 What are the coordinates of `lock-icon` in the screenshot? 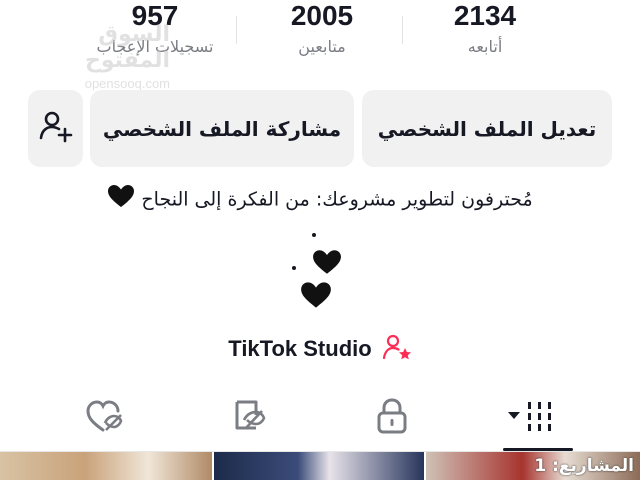 It's located at (392, 418).